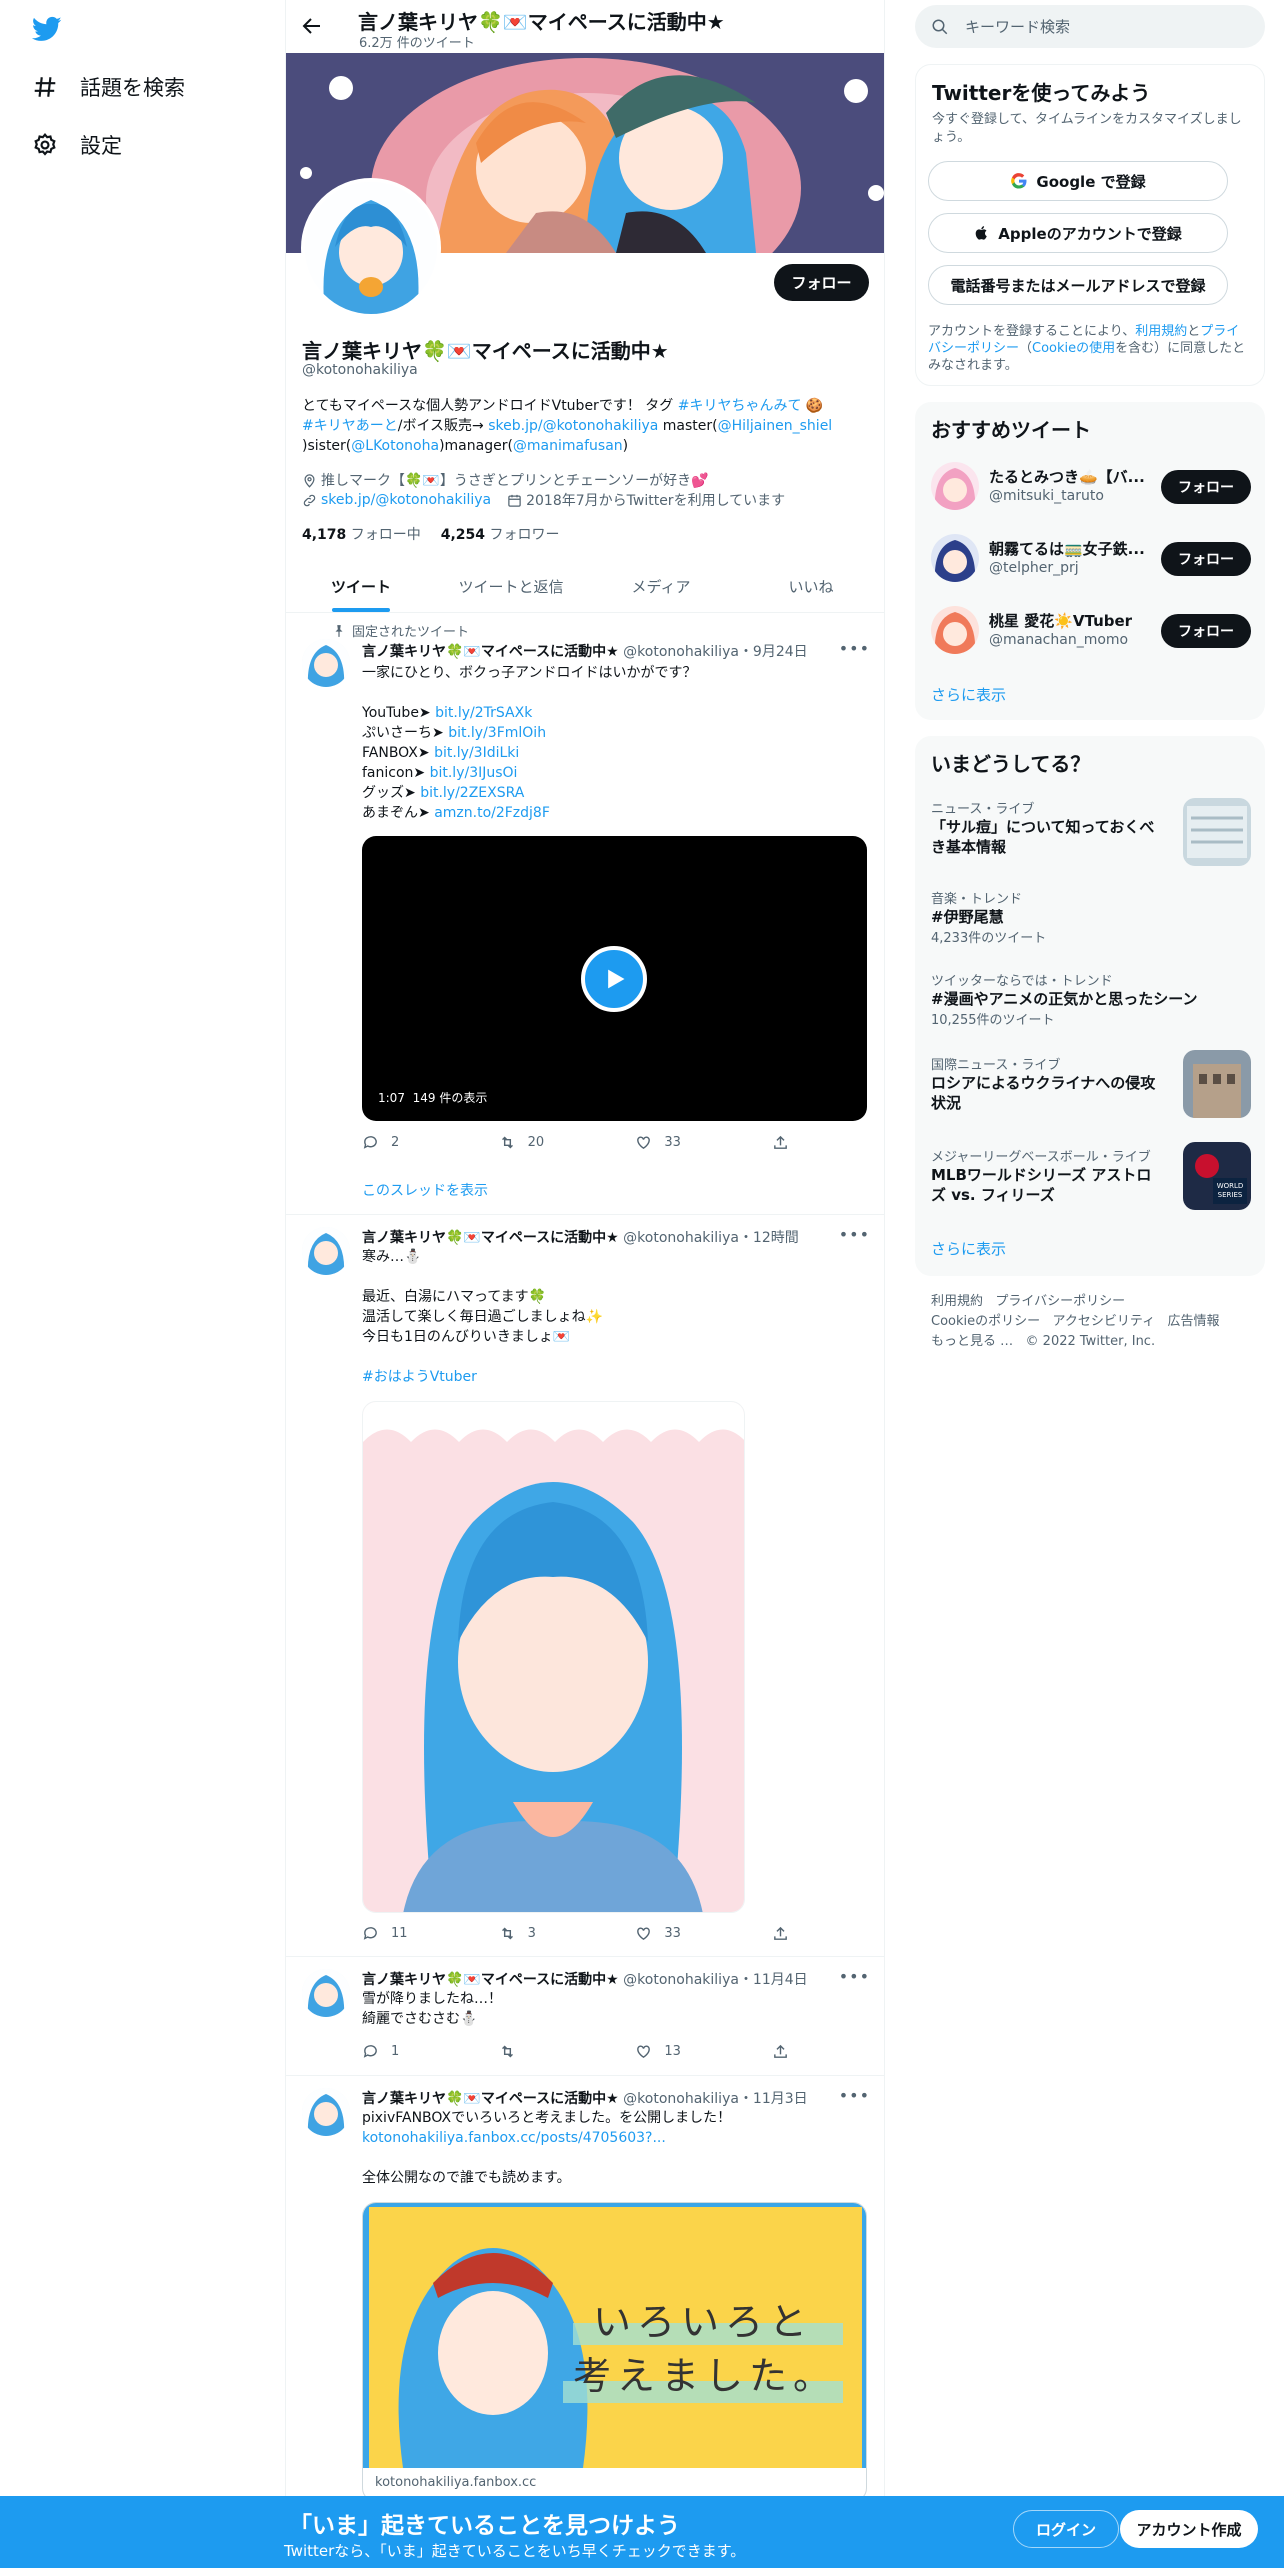 The height and width of the screenshot is (2568, 1284). What do you see at coordinates (350, 426) in the screenshot?
I see `bio-hashtag: #キリヤあーと` at bounding box center [350, 426].